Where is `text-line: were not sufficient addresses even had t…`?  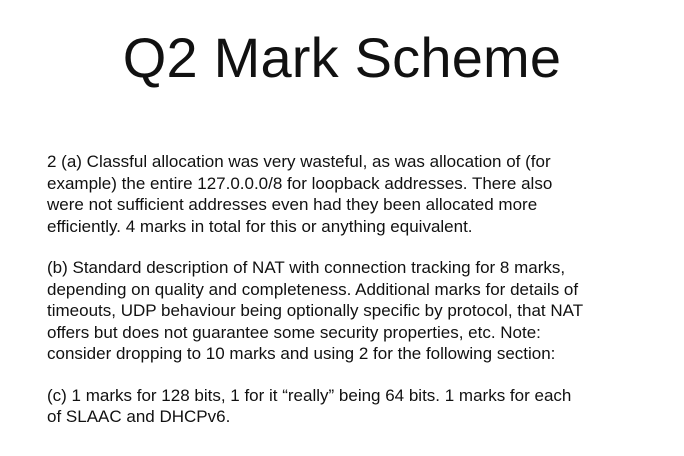 text-line: were not sufficient addresses even had t… is located at coordinates (292, 204).